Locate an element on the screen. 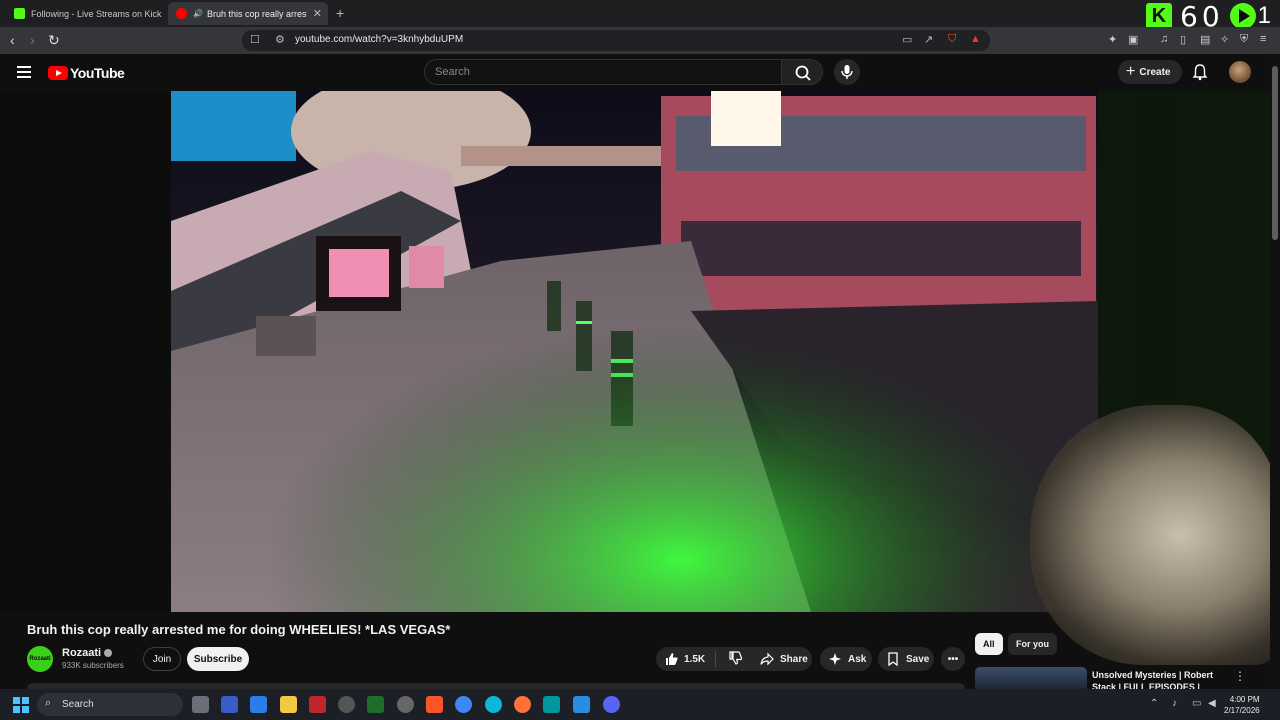 This screenshot has width=1280, height=720. youtube-header: YouTube + Create is located at coordinates (640, 72).